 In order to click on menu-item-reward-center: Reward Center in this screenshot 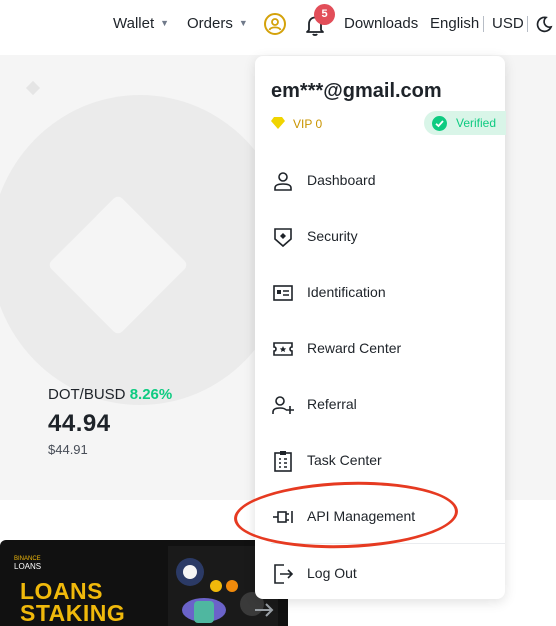, I will do `click(381, 348)`.